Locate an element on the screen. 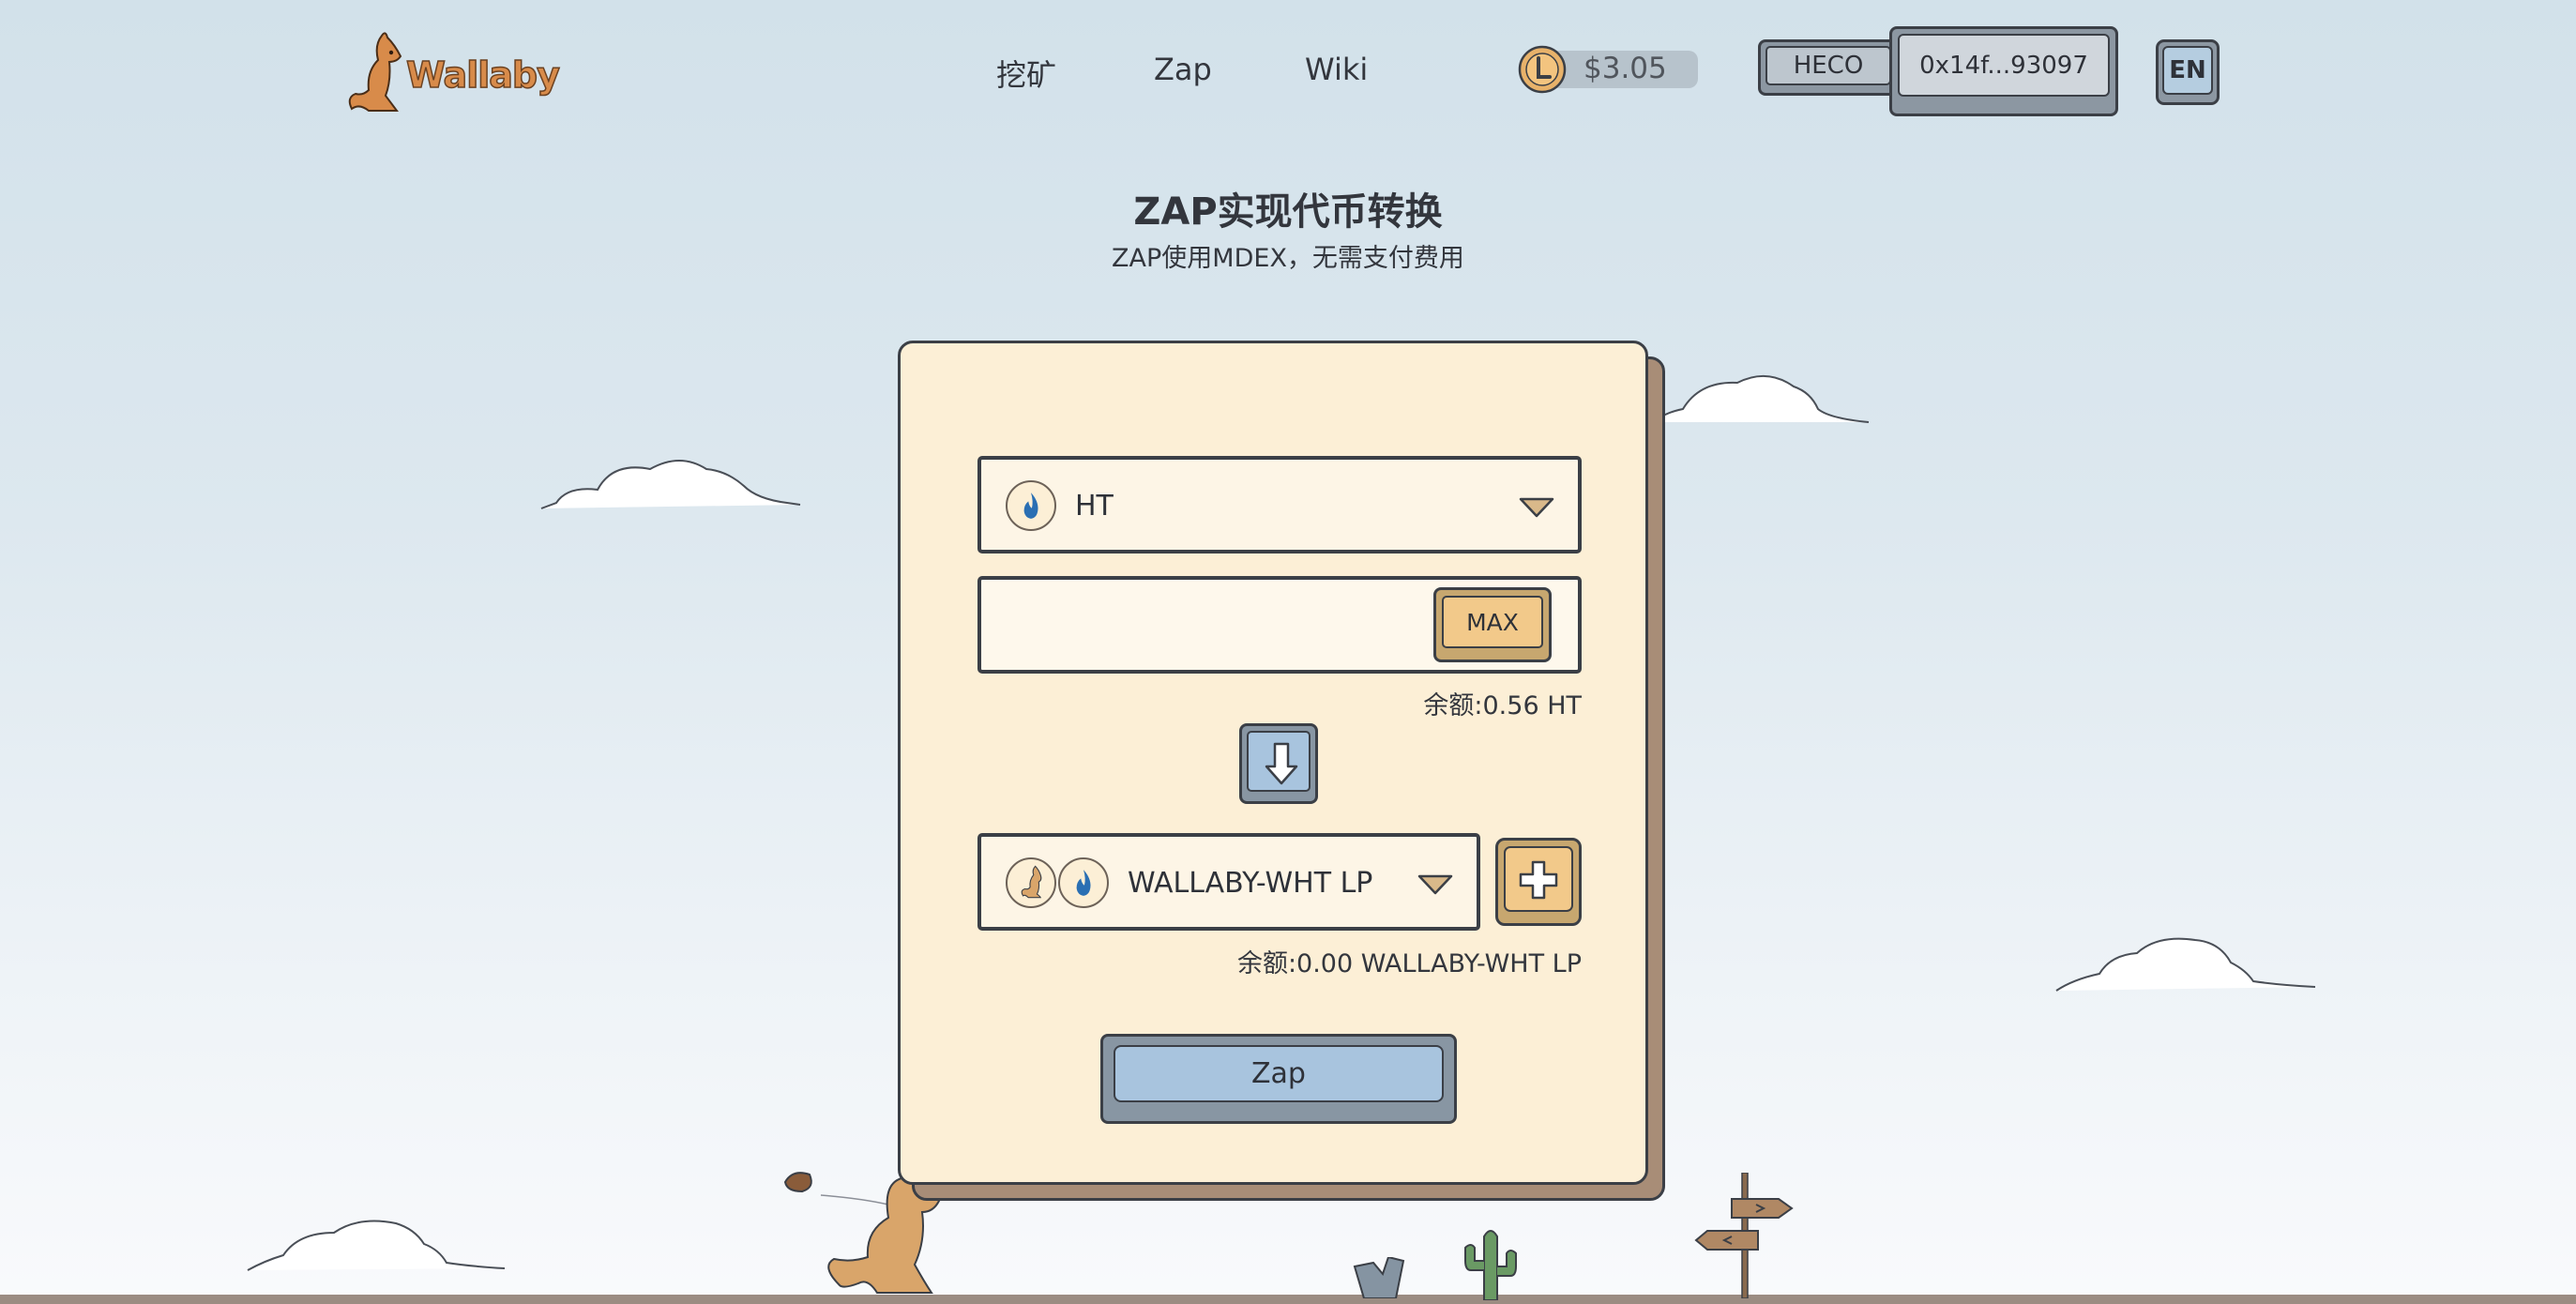  to-balance: 余额:0.00 WALLABY-WHT LP is located at coordinates (1409, 963).